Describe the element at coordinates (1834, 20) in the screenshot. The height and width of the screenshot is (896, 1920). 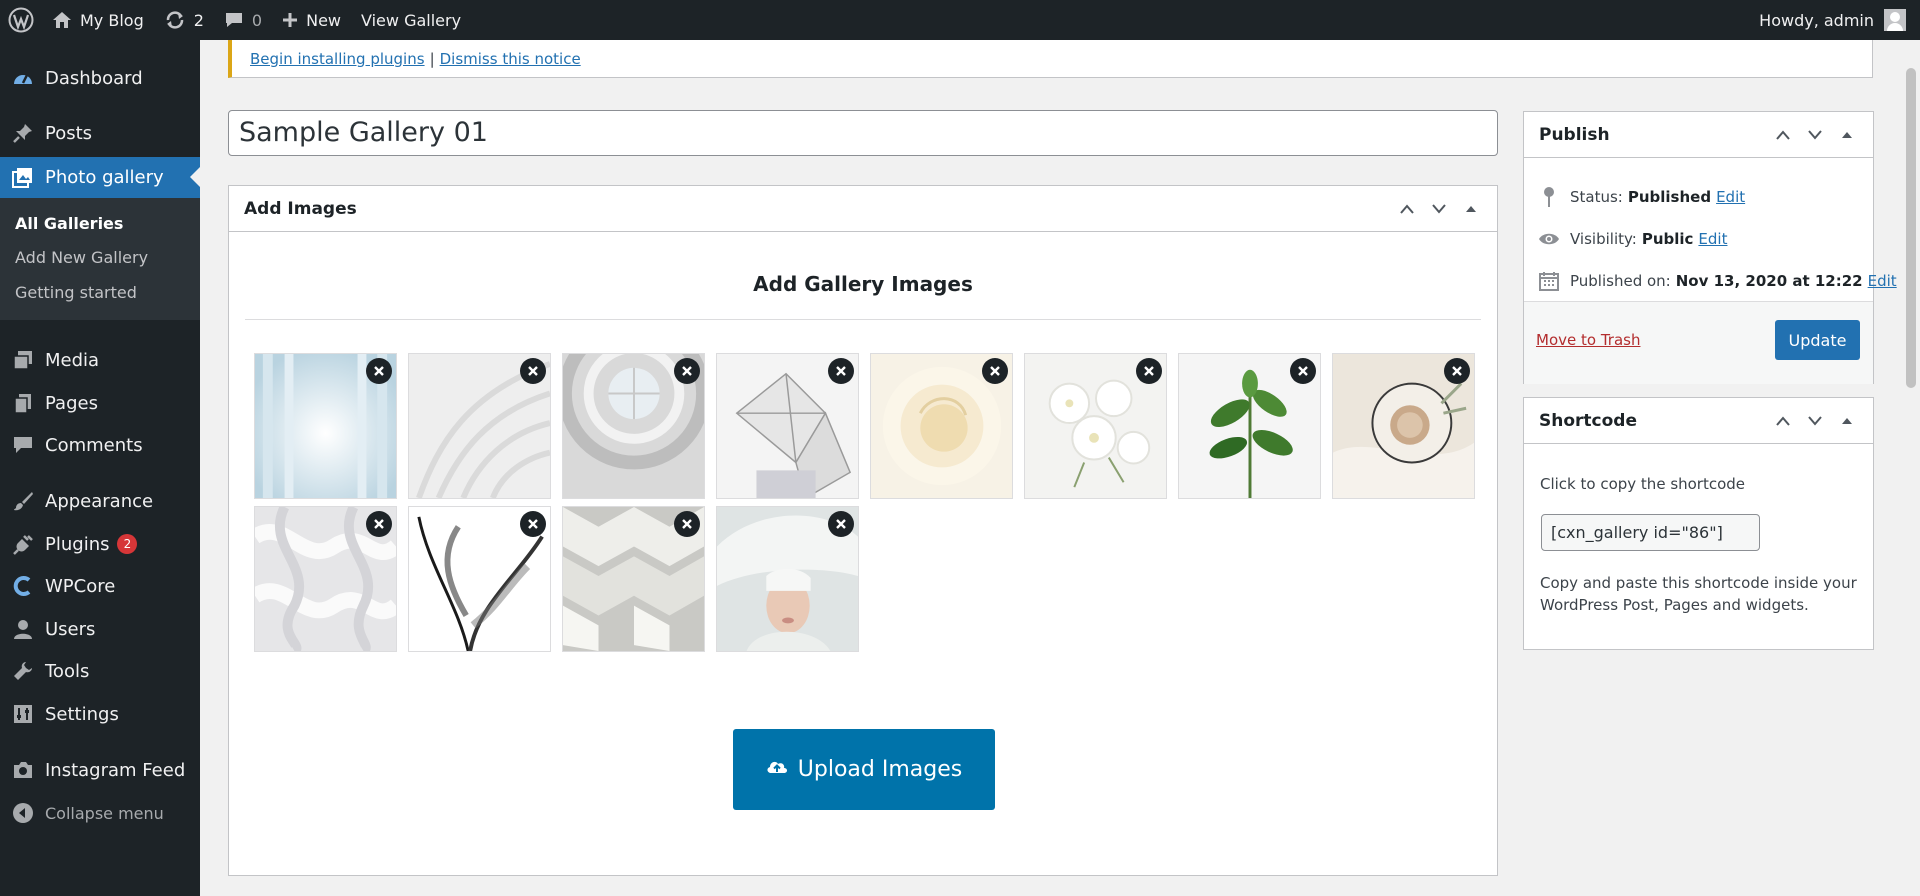
I see `my-account-menu: Howdy, admin` at that location.